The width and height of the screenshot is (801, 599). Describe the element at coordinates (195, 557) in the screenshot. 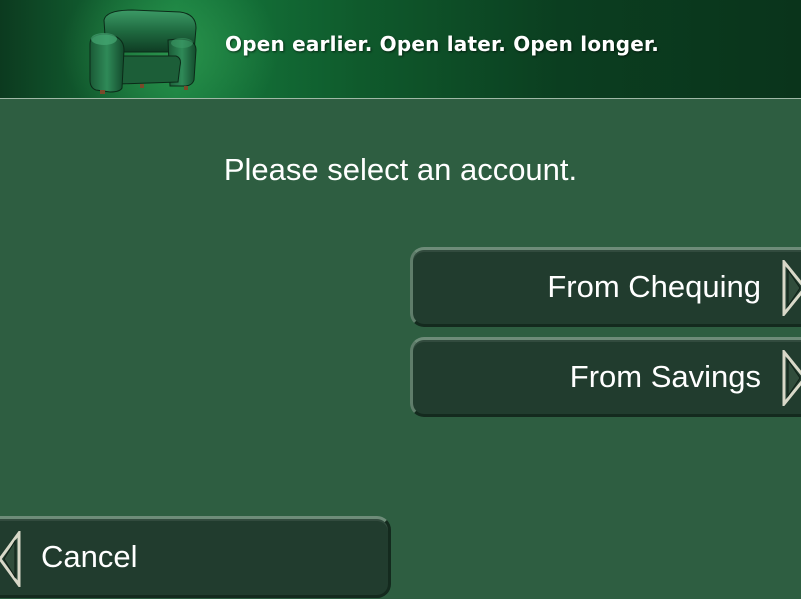

I see `cancel-button: Cancel` at that location.